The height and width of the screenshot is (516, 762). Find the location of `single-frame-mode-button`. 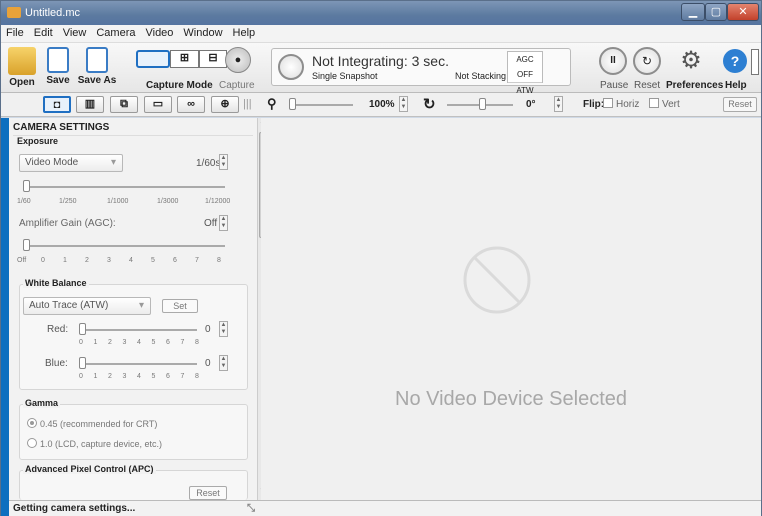

single-frame-mode-button is located at coordinates (153, 59).